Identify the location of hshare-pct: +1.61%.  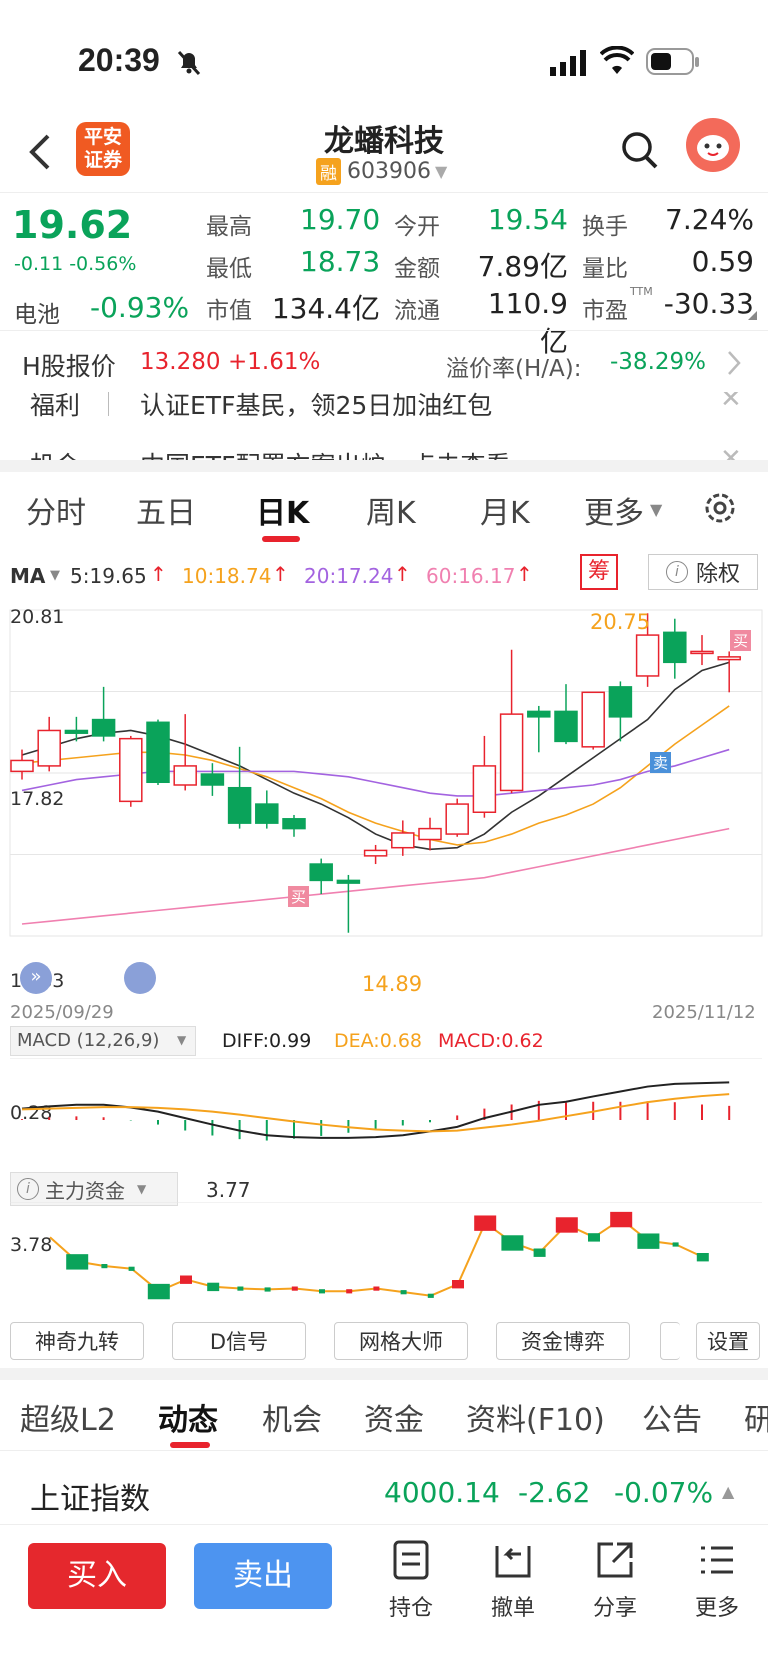
(274, 362).